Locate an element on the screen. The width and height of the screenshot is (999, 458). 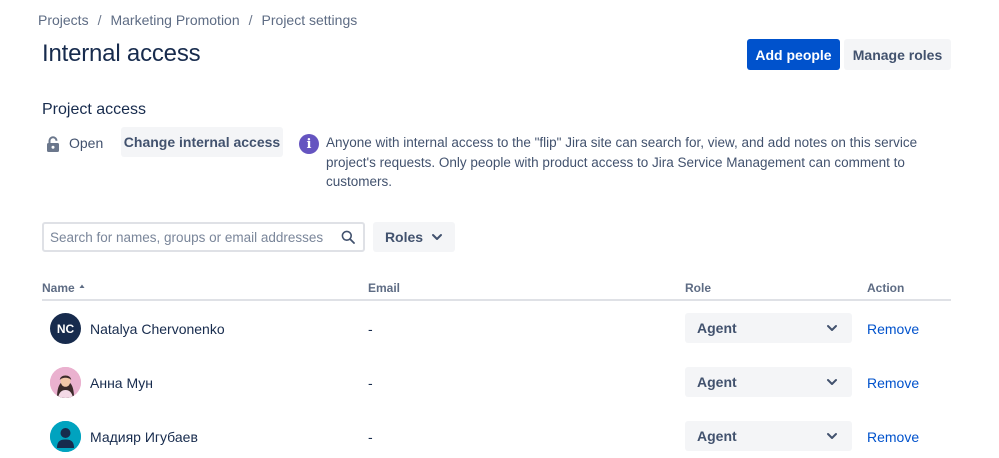
user-placeholder-icon is located at coordinates (65, 436).